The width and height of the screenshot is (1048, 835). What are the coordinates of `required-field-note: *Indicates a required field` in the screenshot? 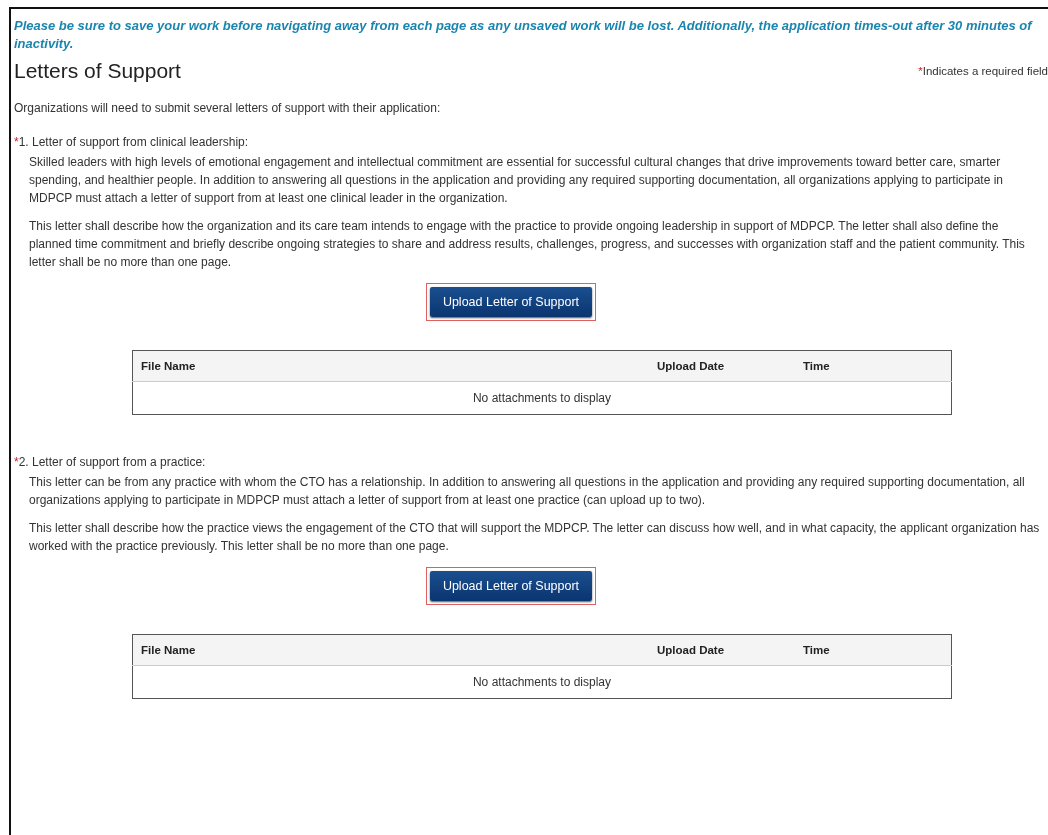 It's located at (983, 71).